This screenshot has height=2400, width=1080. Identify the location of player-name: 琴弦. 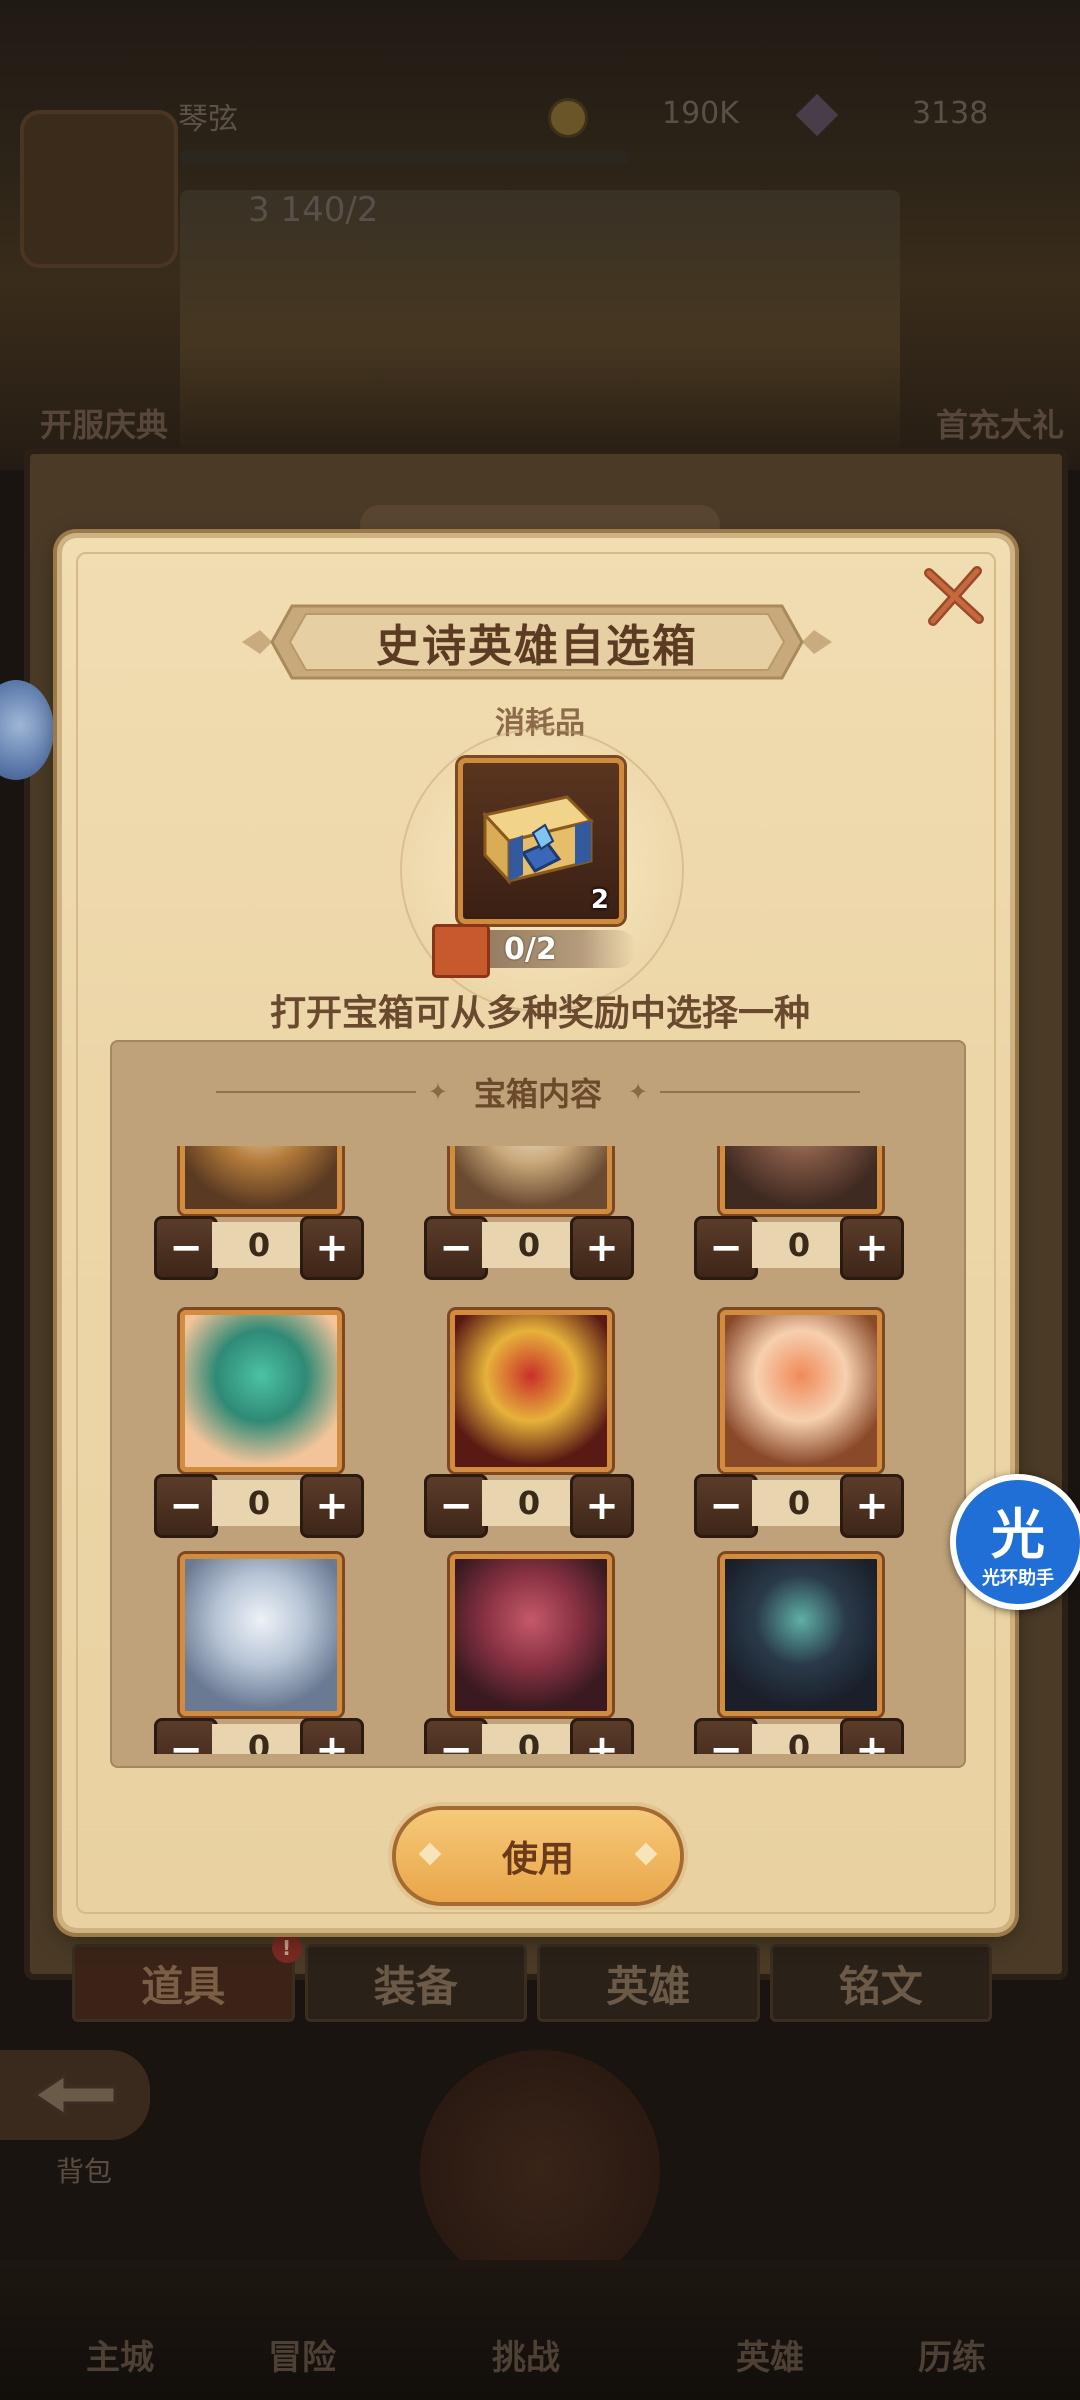
(208, 119).